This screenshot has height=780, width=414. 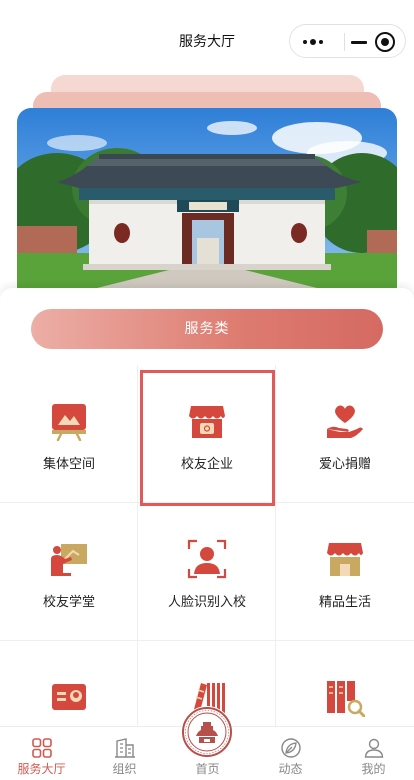 I want to click on service-label: 校友学堂, so click(x=68, y=602).